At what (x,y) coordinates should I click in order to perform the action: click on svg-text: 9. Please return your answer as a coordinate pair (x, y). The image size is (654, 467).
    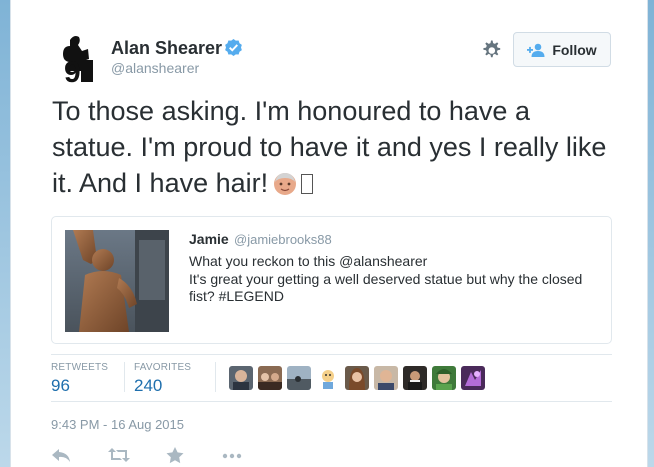
    Looking at the image, I should click on (72, 71).